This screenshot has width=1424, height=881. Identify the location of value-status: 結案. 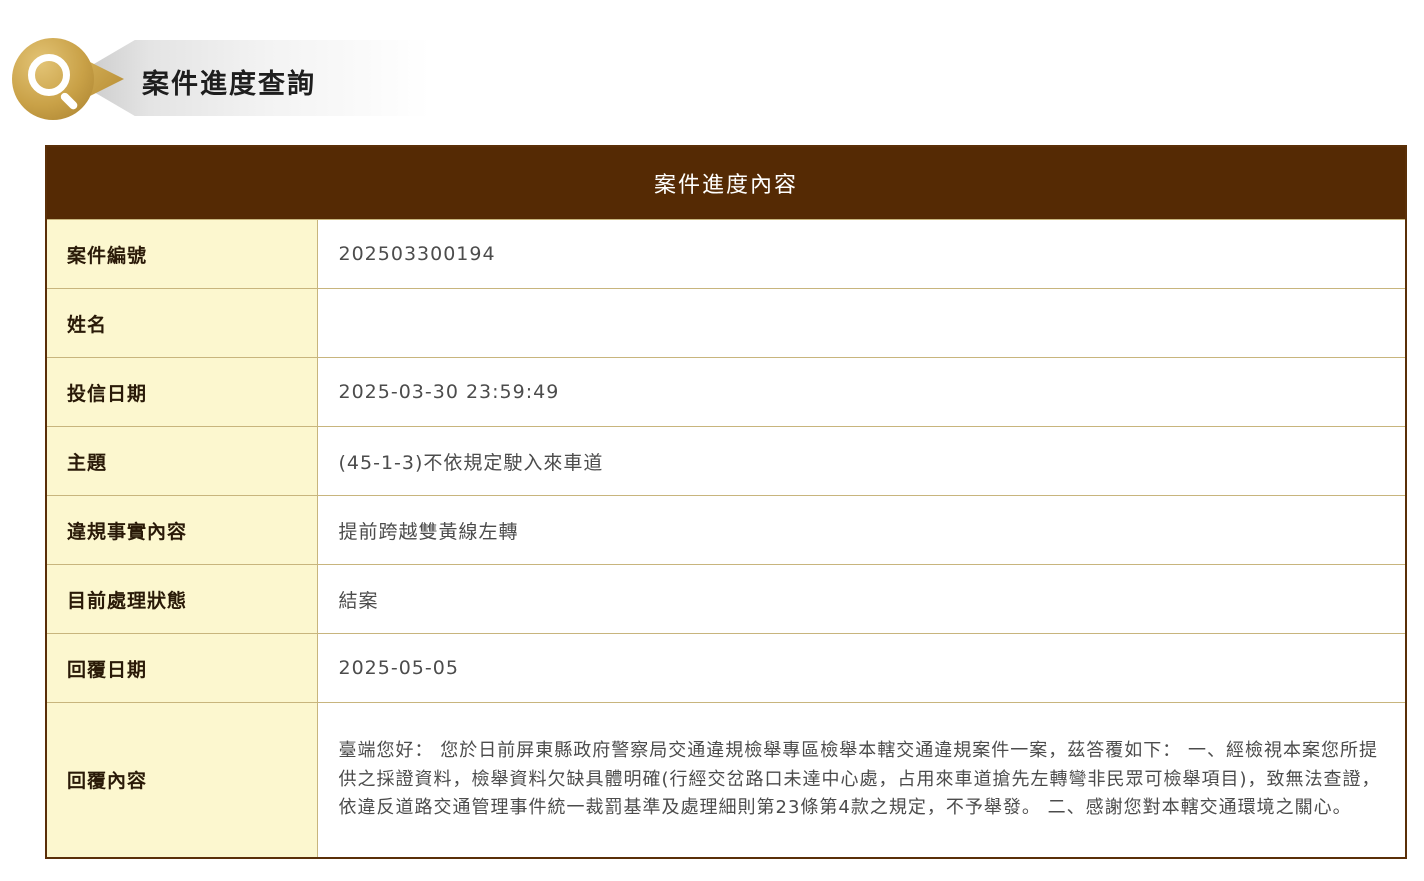
(861, 599).